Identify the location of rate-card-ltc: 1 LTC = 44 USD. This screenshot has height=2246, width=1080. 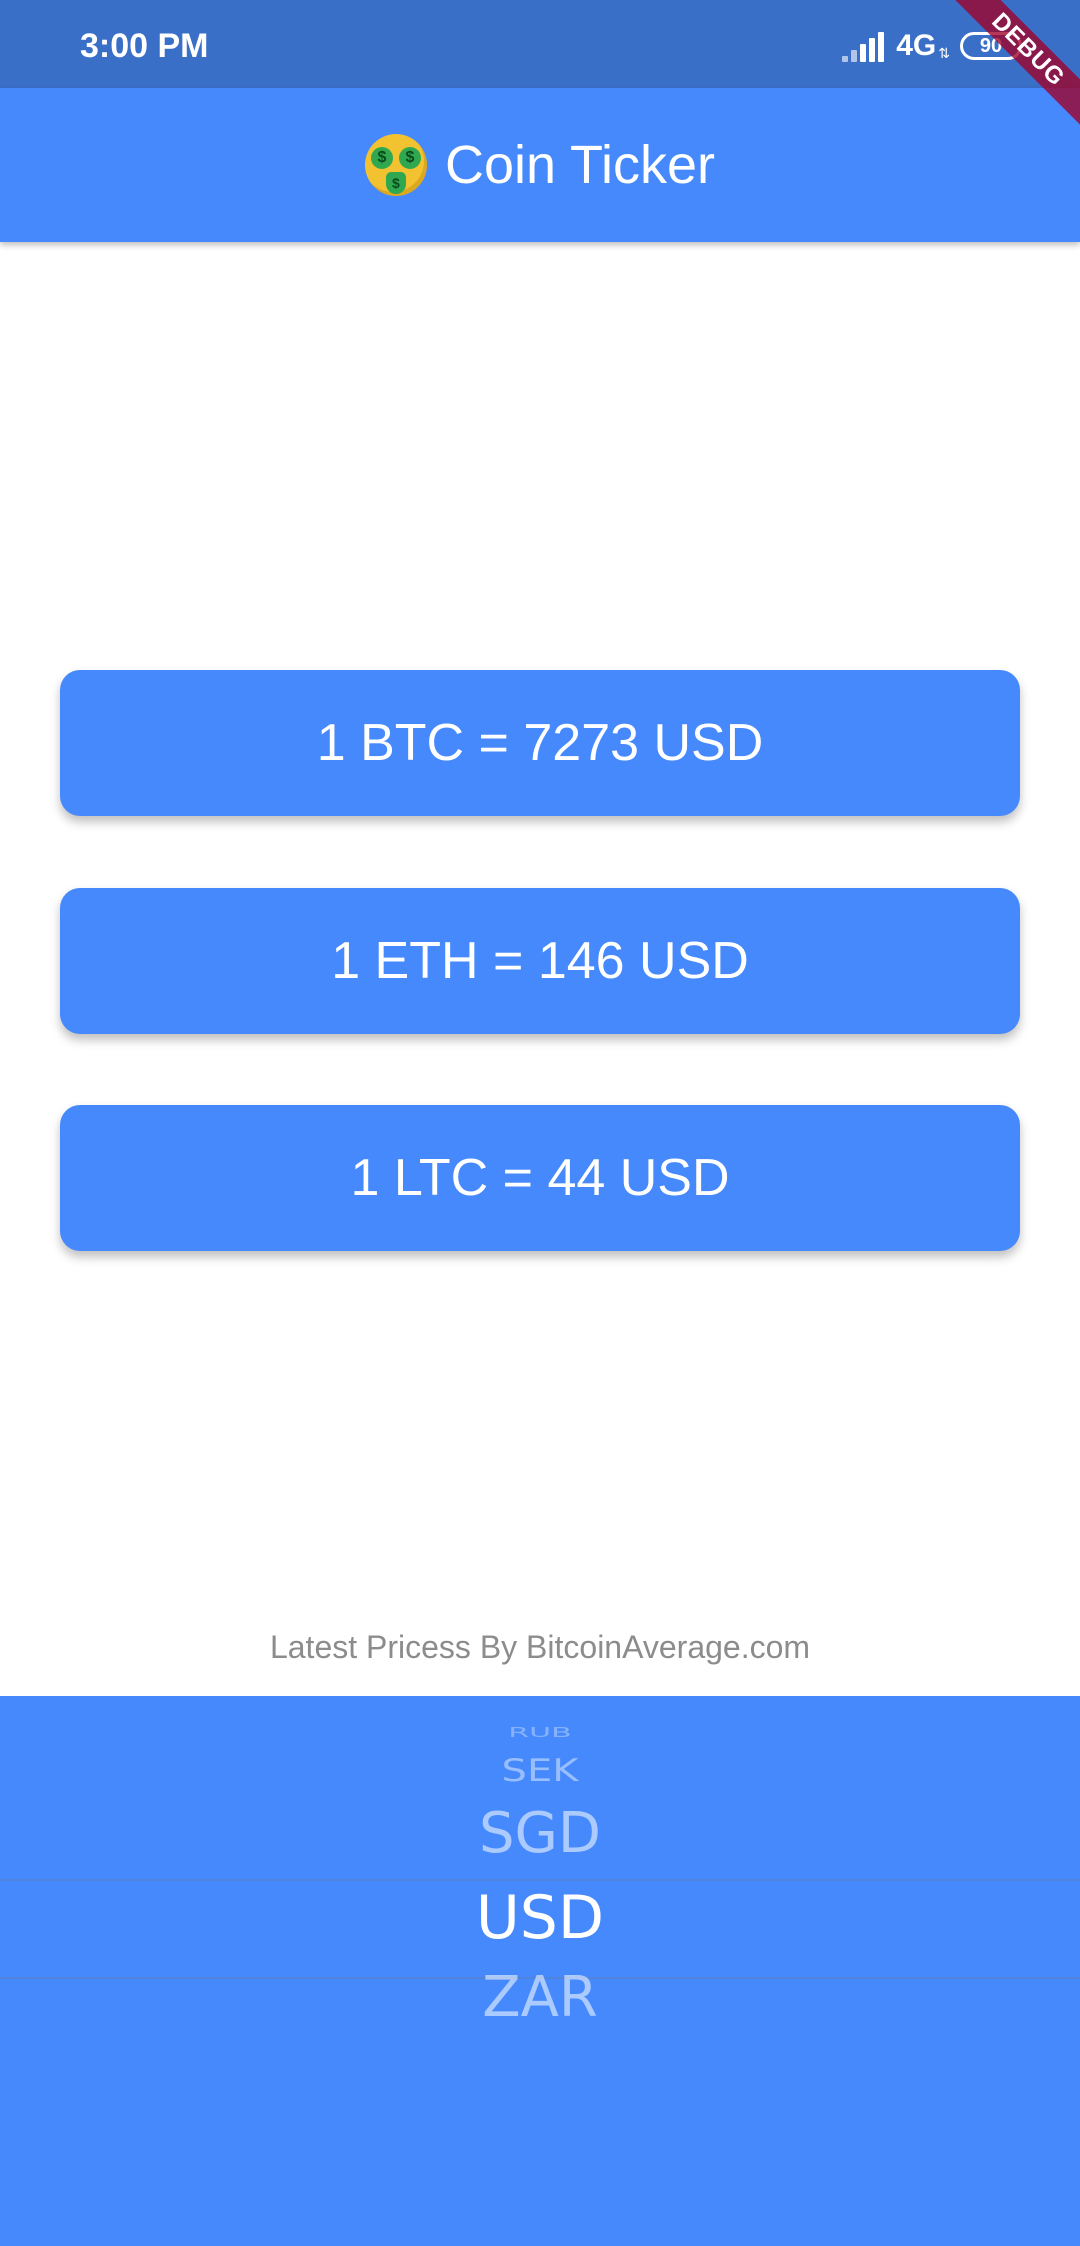
(540, 1178).